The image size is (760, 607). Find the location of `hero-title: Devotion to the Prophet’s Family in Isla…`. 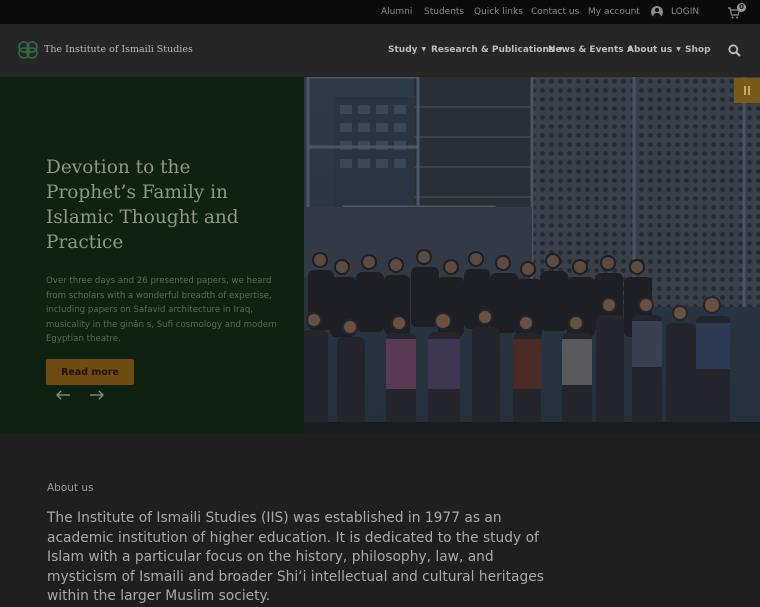

hero-title: Devotion to the Prophet’s Family in Isla… is located at coordinates (142, 205).